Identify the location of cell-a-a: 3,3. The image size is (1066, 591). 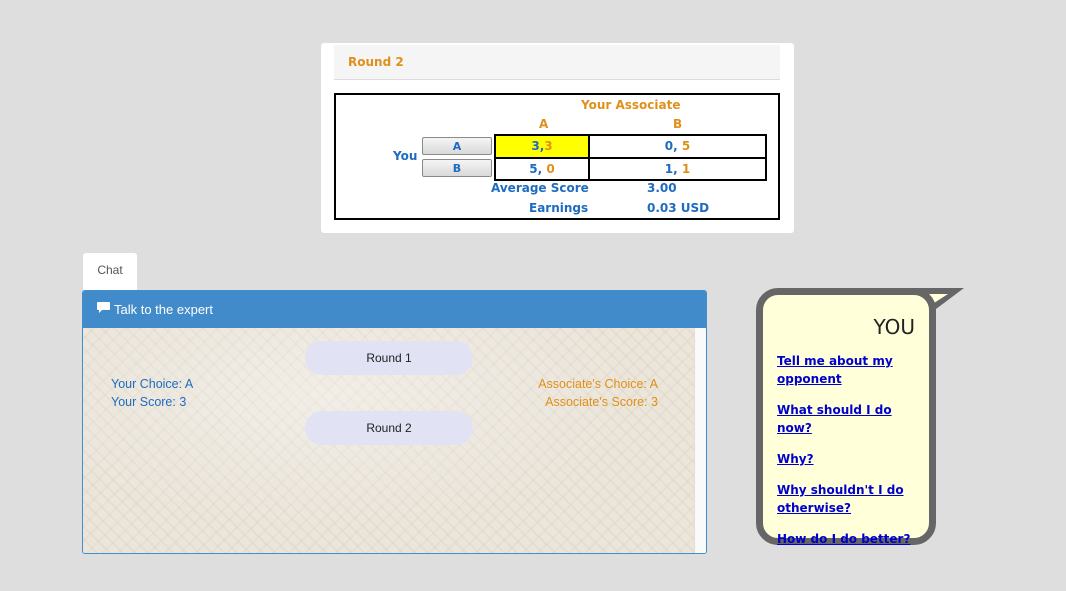
(543, 147).